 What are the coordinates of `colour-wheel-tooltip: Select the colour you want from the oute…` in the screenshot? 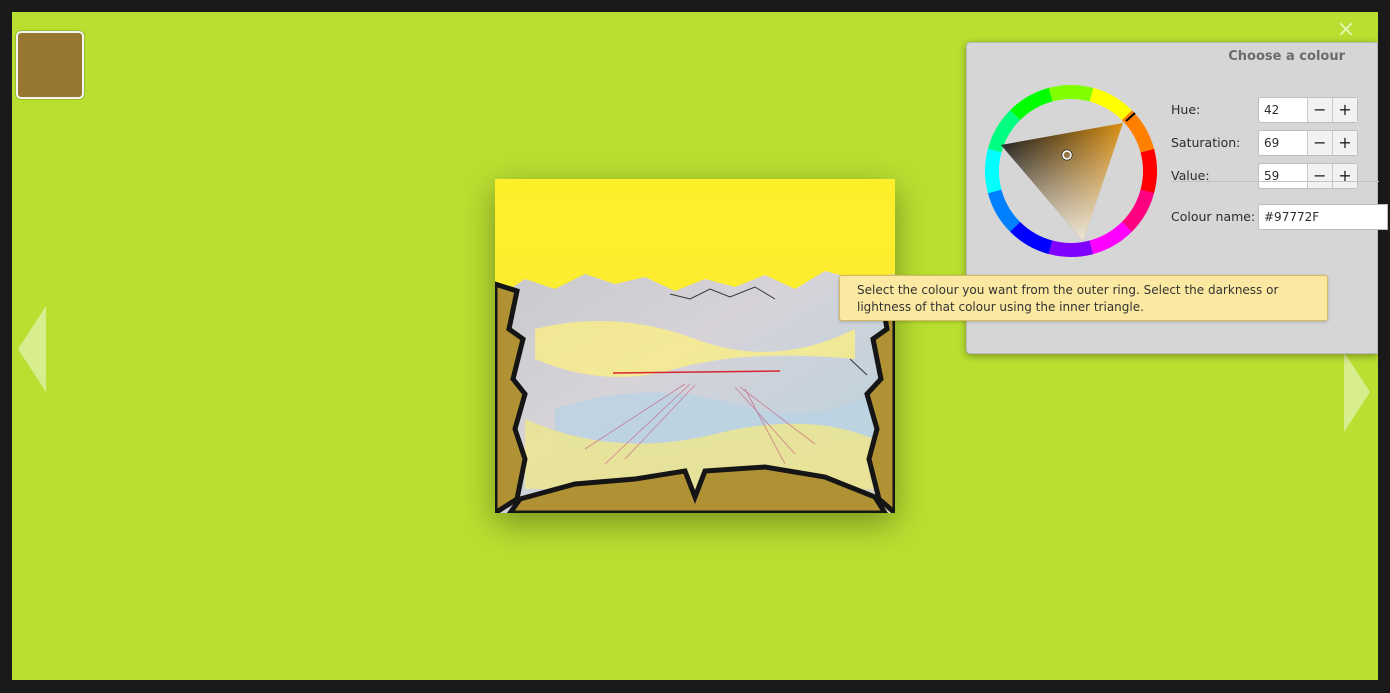 It's located at (1083, 298).